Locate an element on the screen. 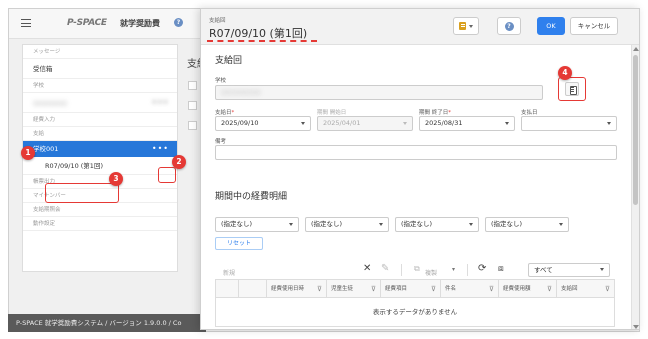 This screenshot has width=648, height=339. grid-header: 経費使用日時 ⊽ 児童生徒 ⊽ 経費項目 ⊽ 件名 ⊽ 経費使用額 ⊽ 支給回 ⊽ is located at coordinates (415, 289).